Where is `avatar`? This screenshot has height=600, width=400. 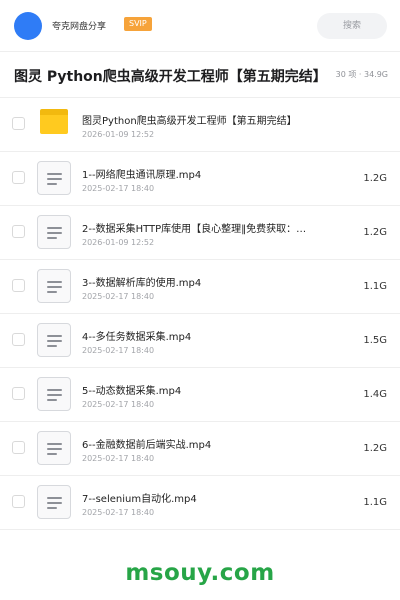 avatar is located at coordinates (28, 26).